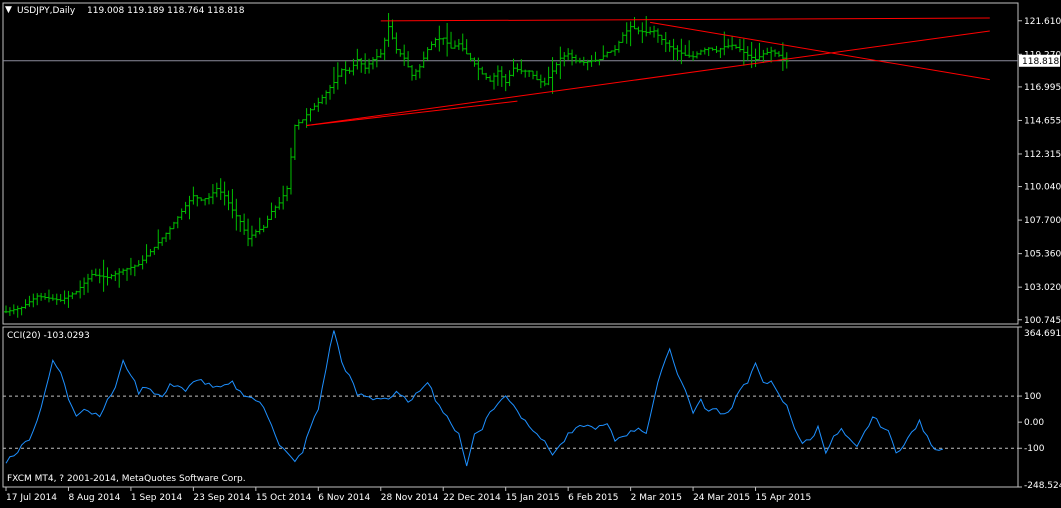 The image size is (1061, 508). I want to click on time-tick-label: 1 Sep 2014, so click(157, 498).